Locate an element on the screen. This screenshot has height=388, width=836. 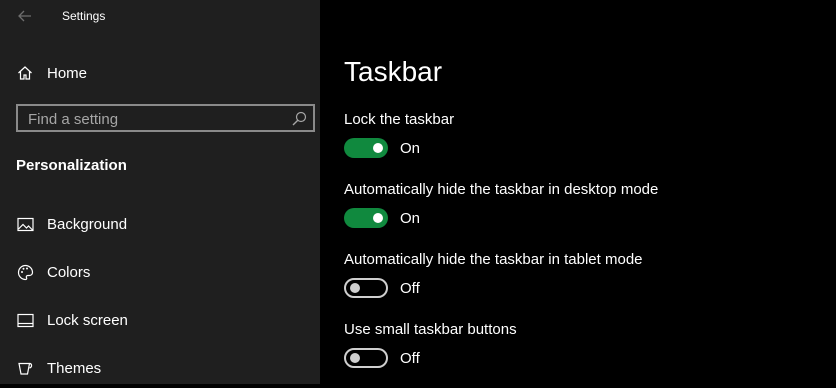
sidebar-item-label: Lock screen is located at coordinates (87, 320).